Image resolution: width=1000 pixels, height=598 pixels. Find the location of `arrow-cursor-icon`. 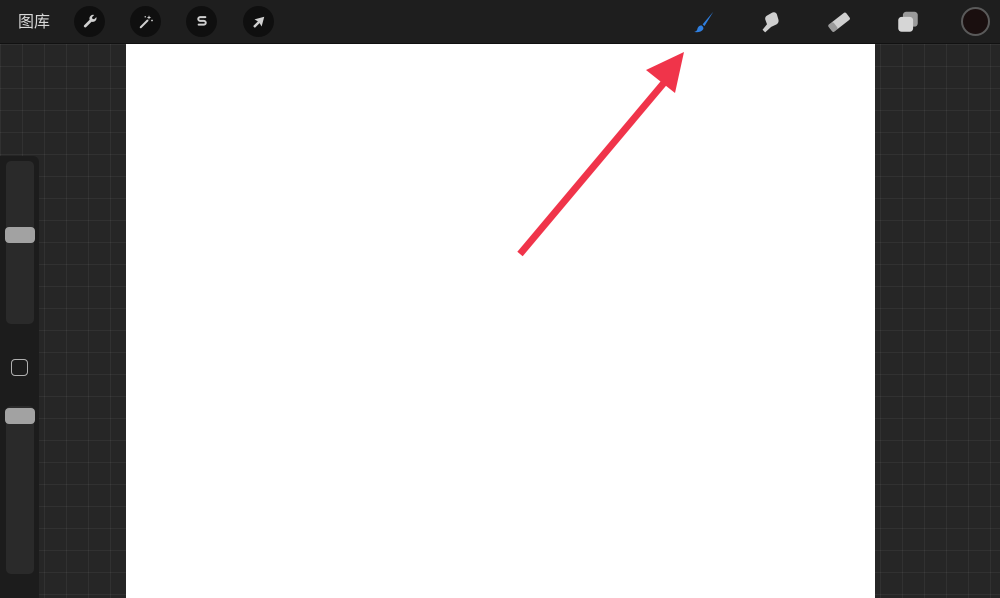

arrow-cursor-icon is located at coordinates (258, 22).